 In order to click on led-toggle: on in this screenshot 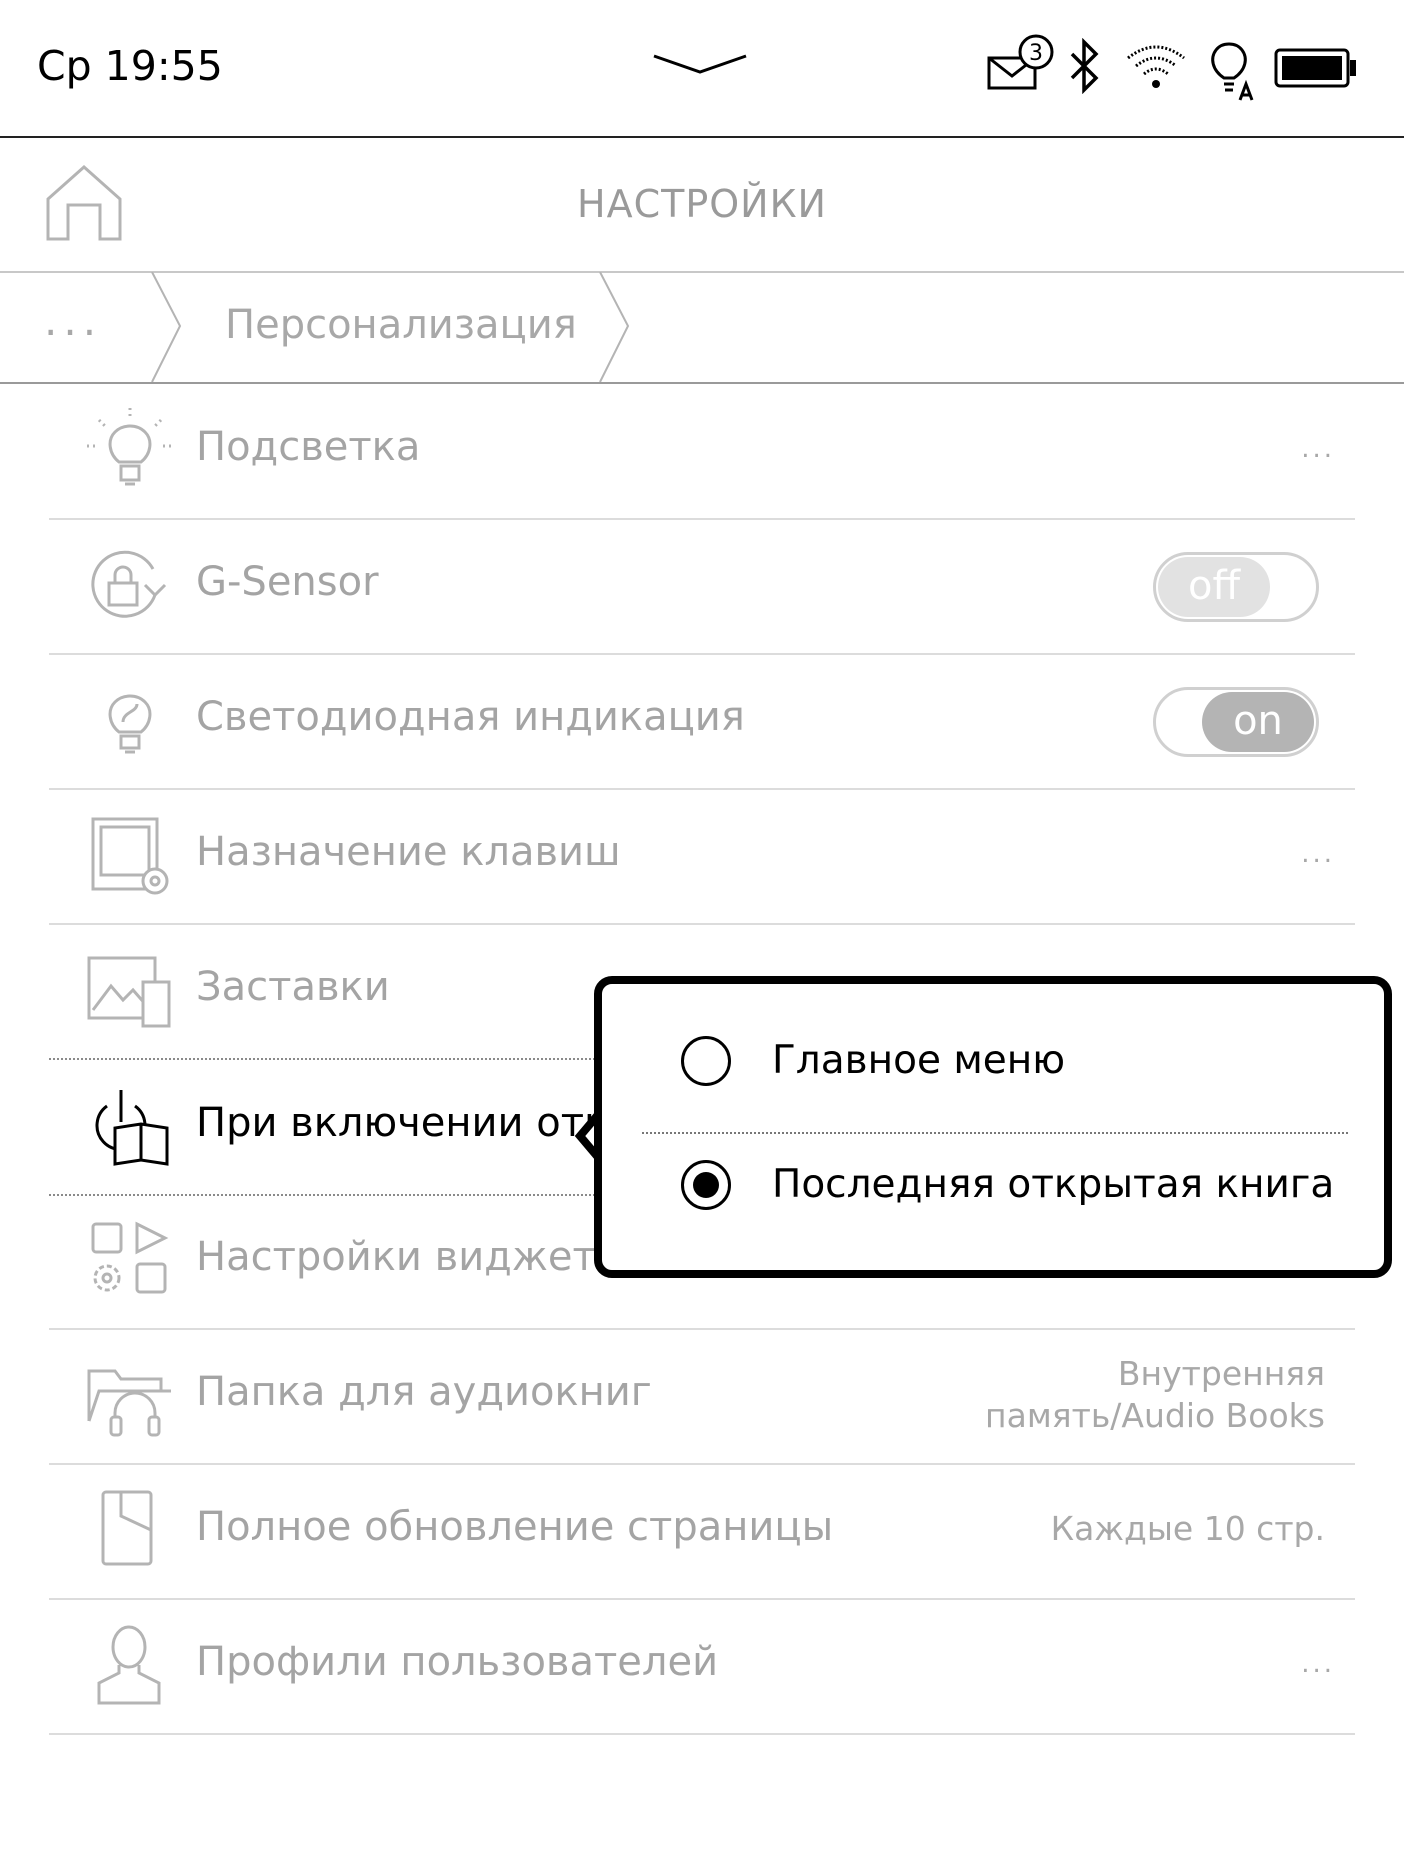, I will do `click(1236, 722)`.